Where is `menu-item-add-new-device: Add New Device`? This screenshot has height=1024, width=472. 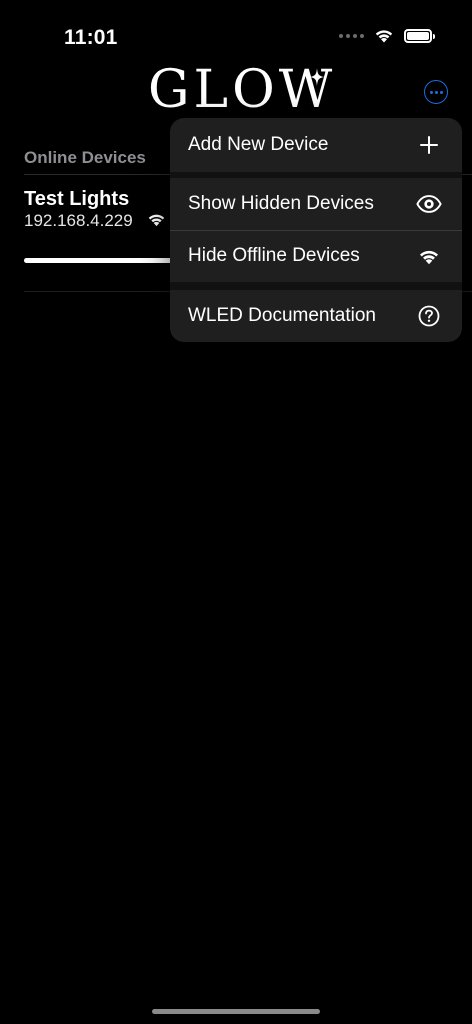 menu-item-add-new-device: Add New Device is located at coordinates (316, 145).